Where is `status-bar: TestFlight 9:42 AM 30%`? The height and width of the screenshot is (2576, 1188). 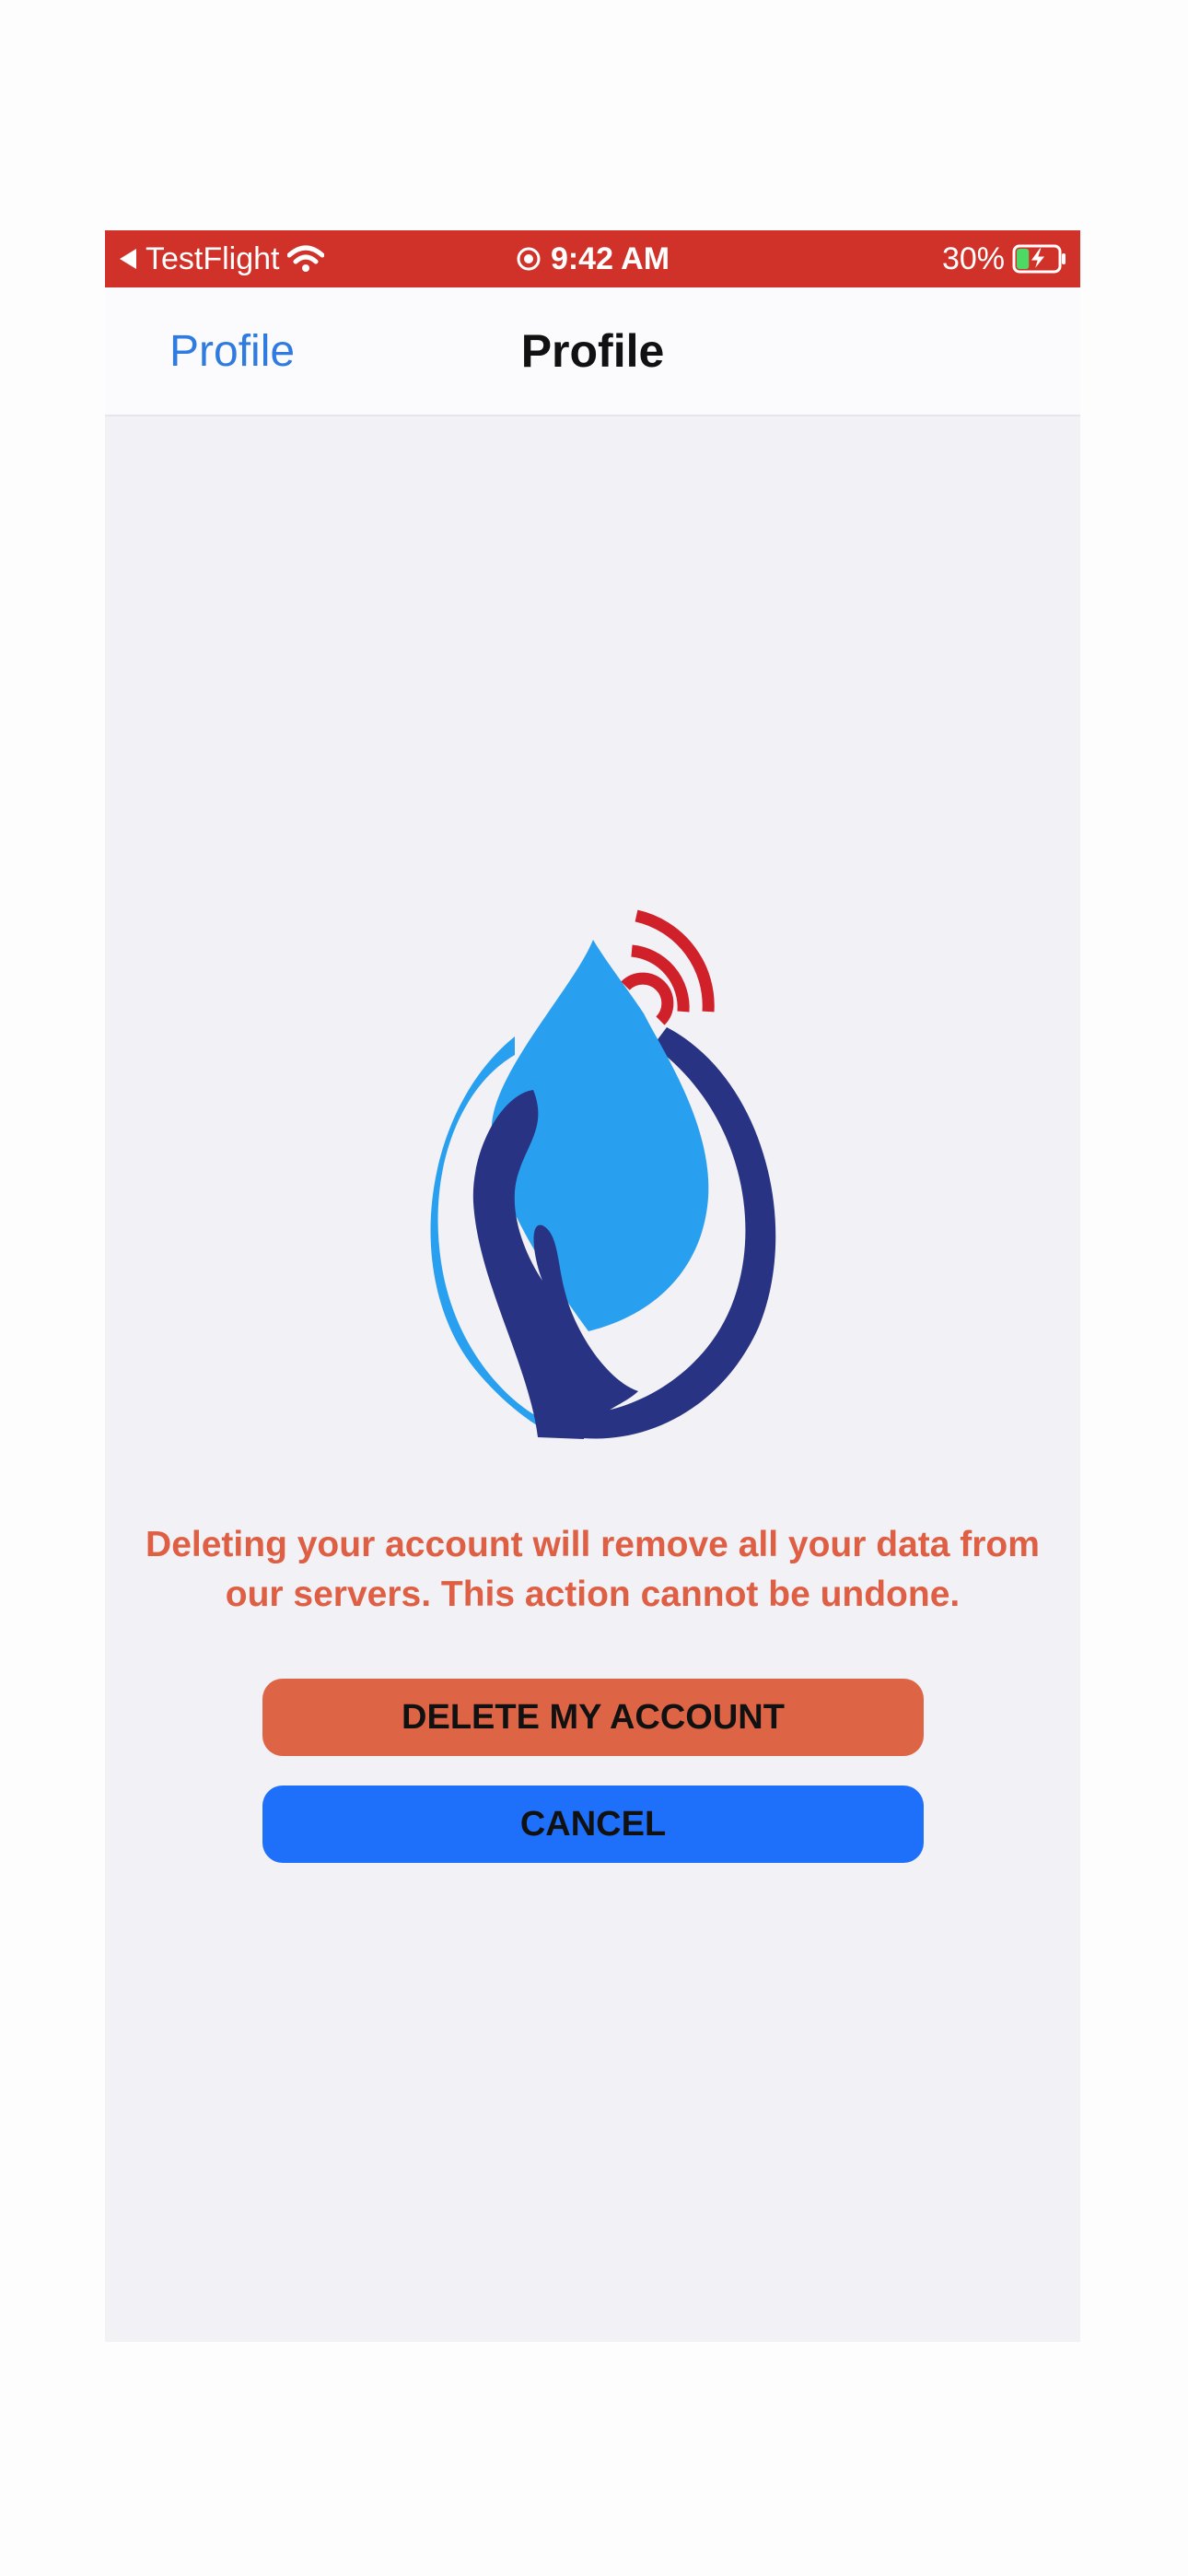 status-bar: TestFlight 9:42 AM 30% is located at coordinates (592, 258).